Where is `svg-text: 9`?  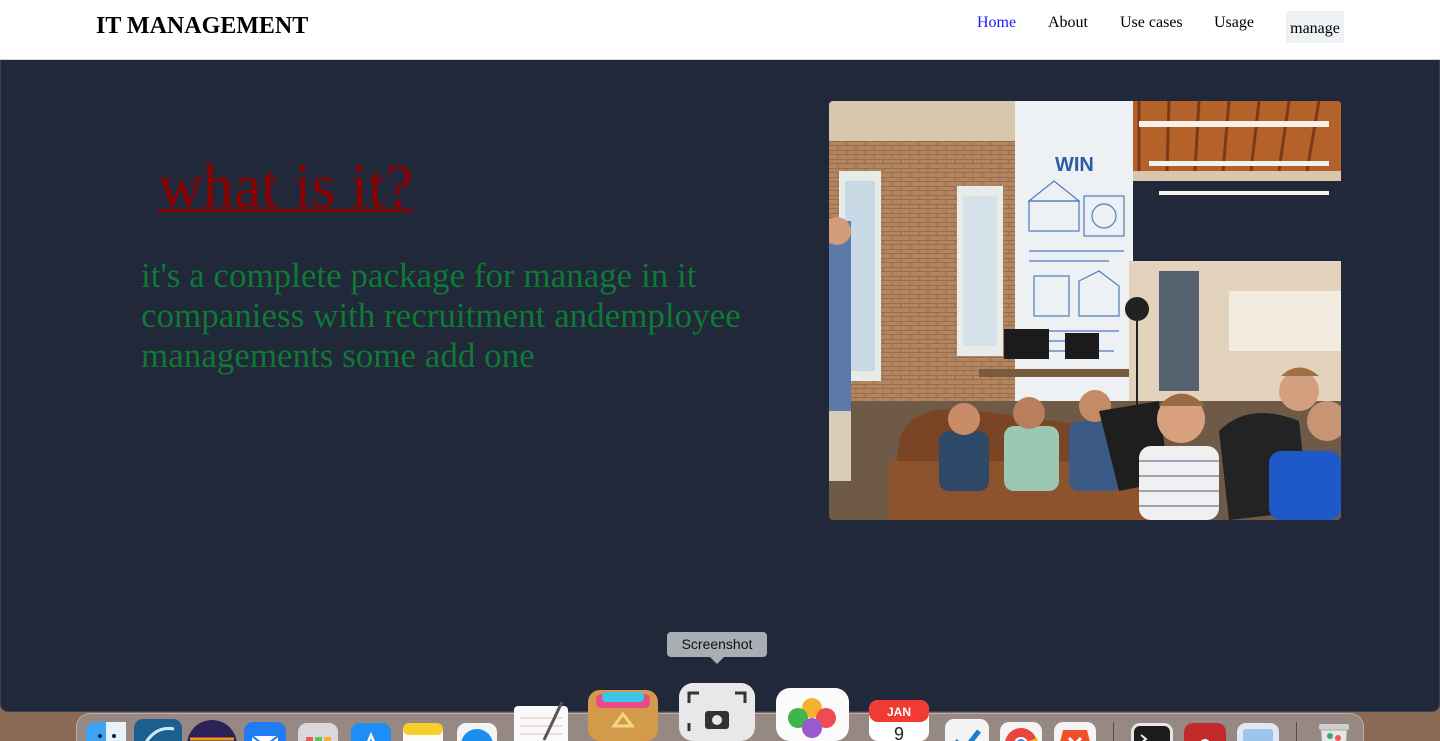
svg-text: 9 is located at coordinates (899, 732).